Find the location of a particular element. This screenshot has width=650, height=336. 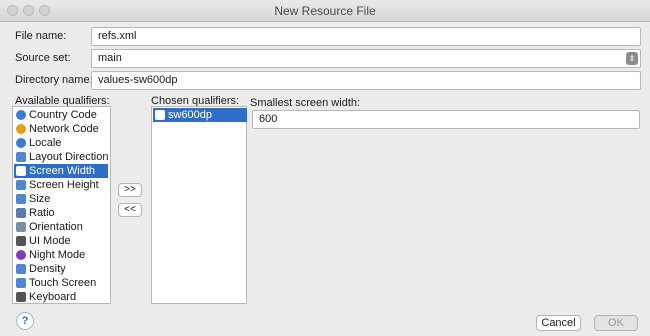

qualifier-item-night-mode: Night Mode is located at coordinates (61, 255).